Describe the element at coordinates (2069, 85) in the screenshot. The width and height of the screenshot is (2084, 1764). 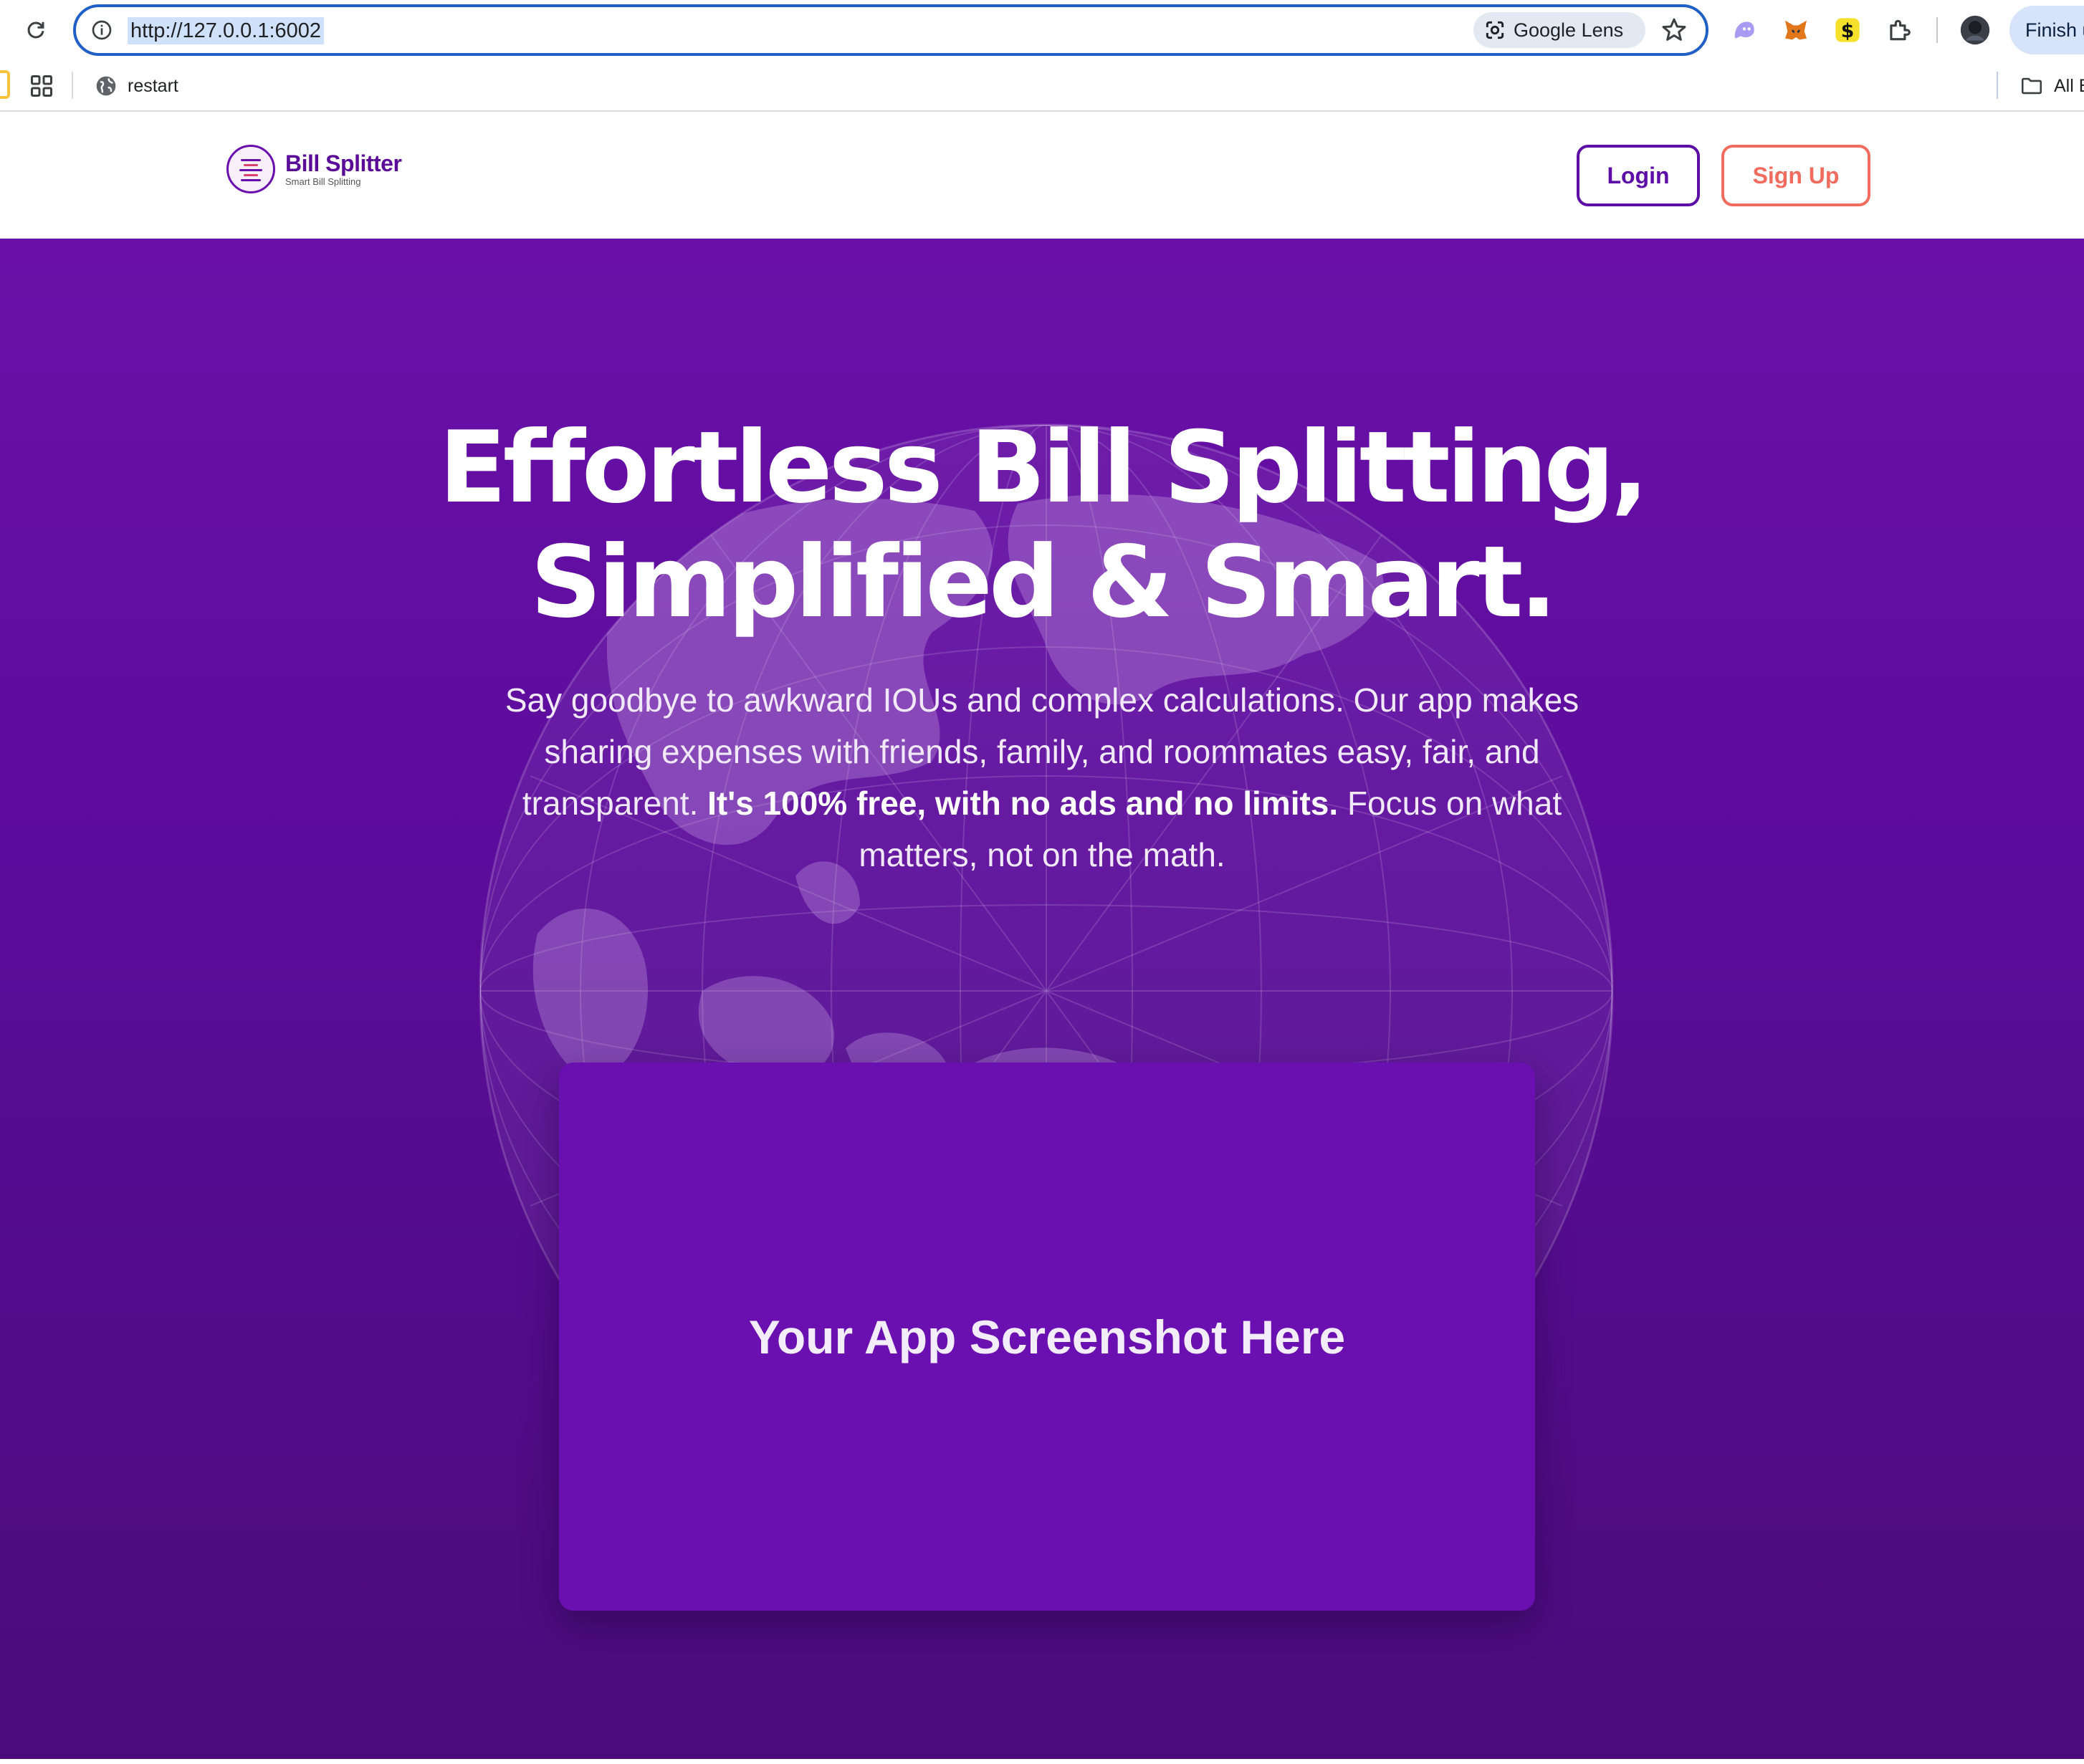
I see `all-bookmarks-label: All Bookmarks` at that location.